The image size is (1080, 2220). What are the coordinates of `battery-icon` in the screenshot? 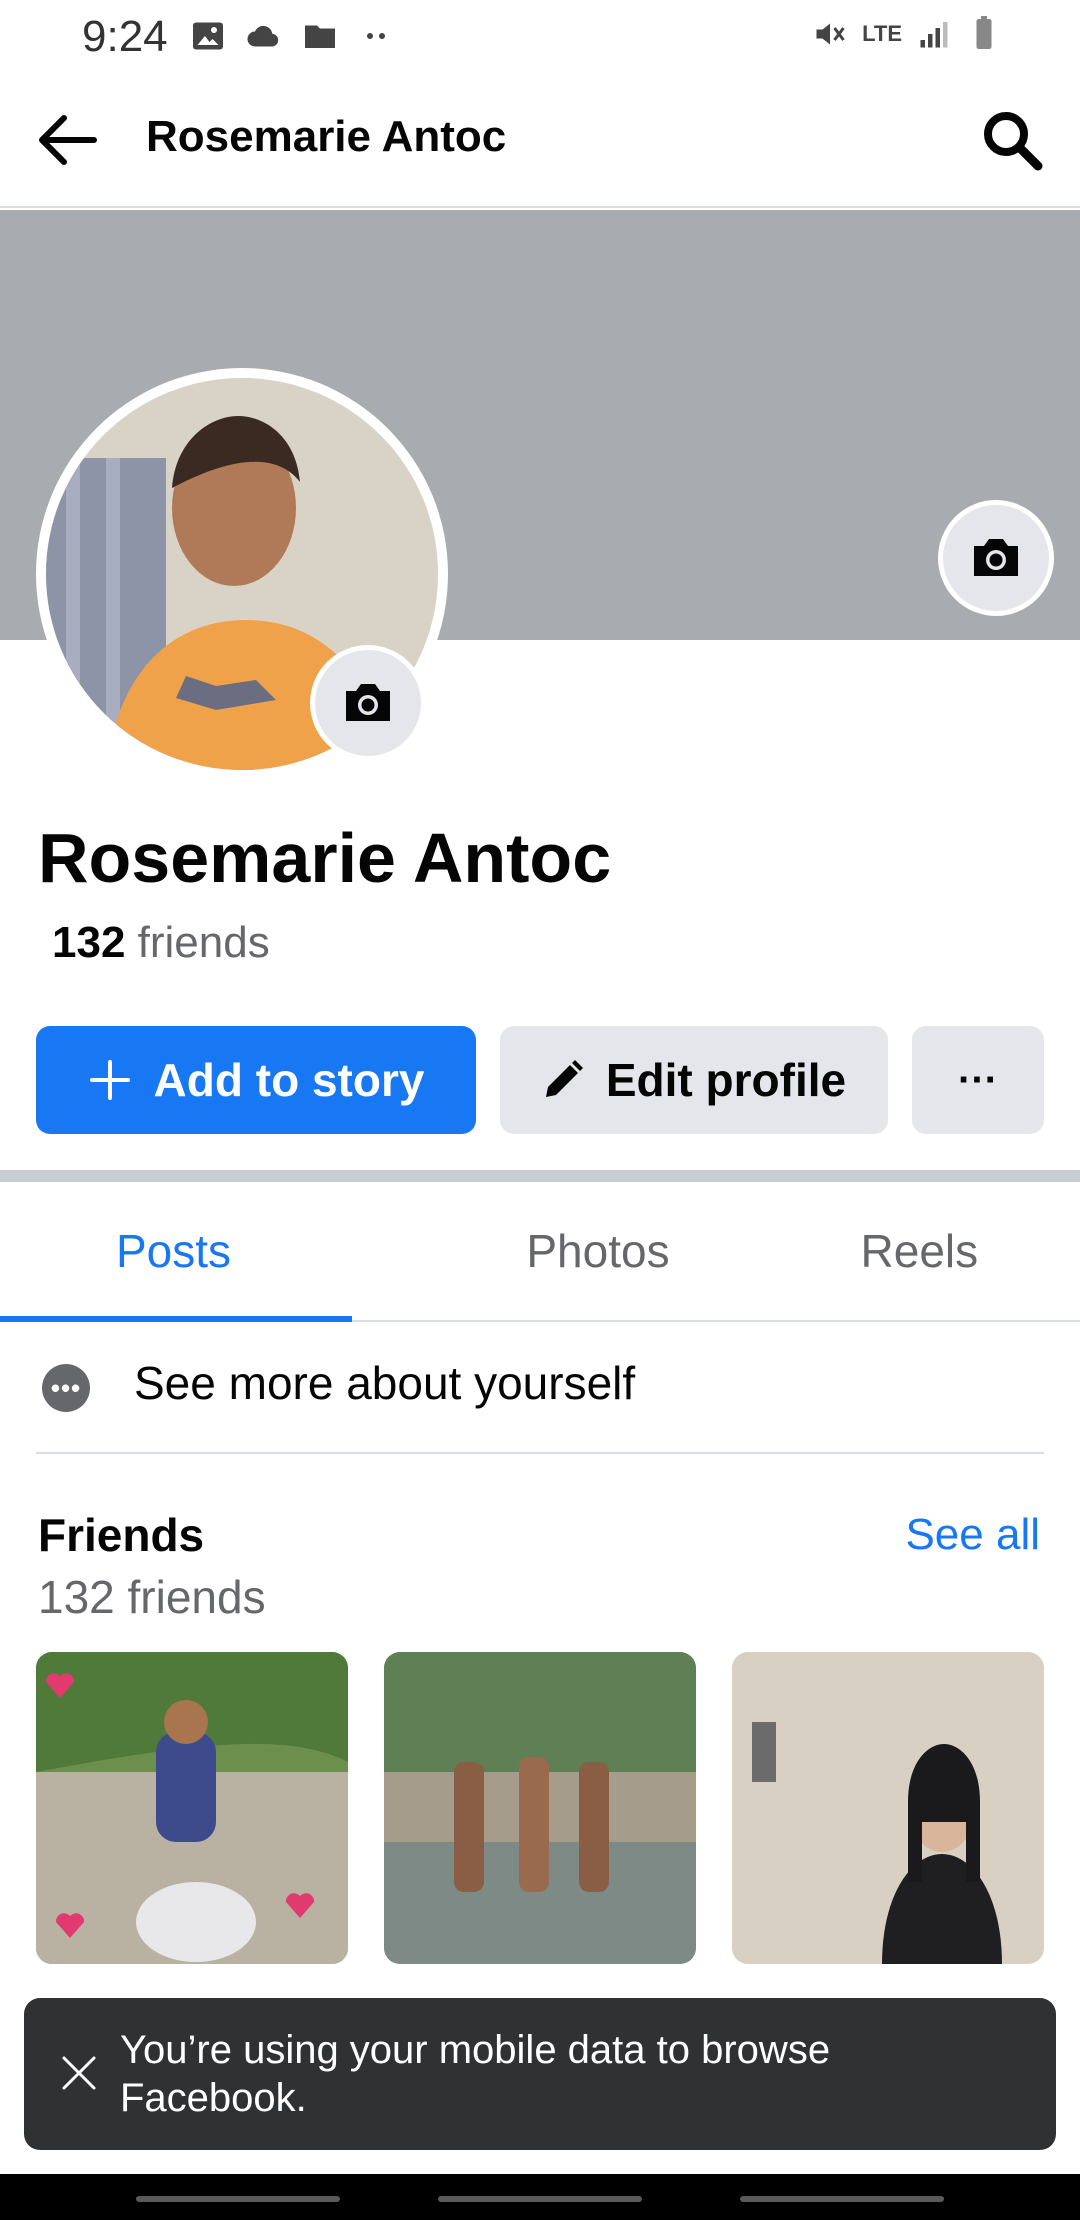 It's located at (984, 32).